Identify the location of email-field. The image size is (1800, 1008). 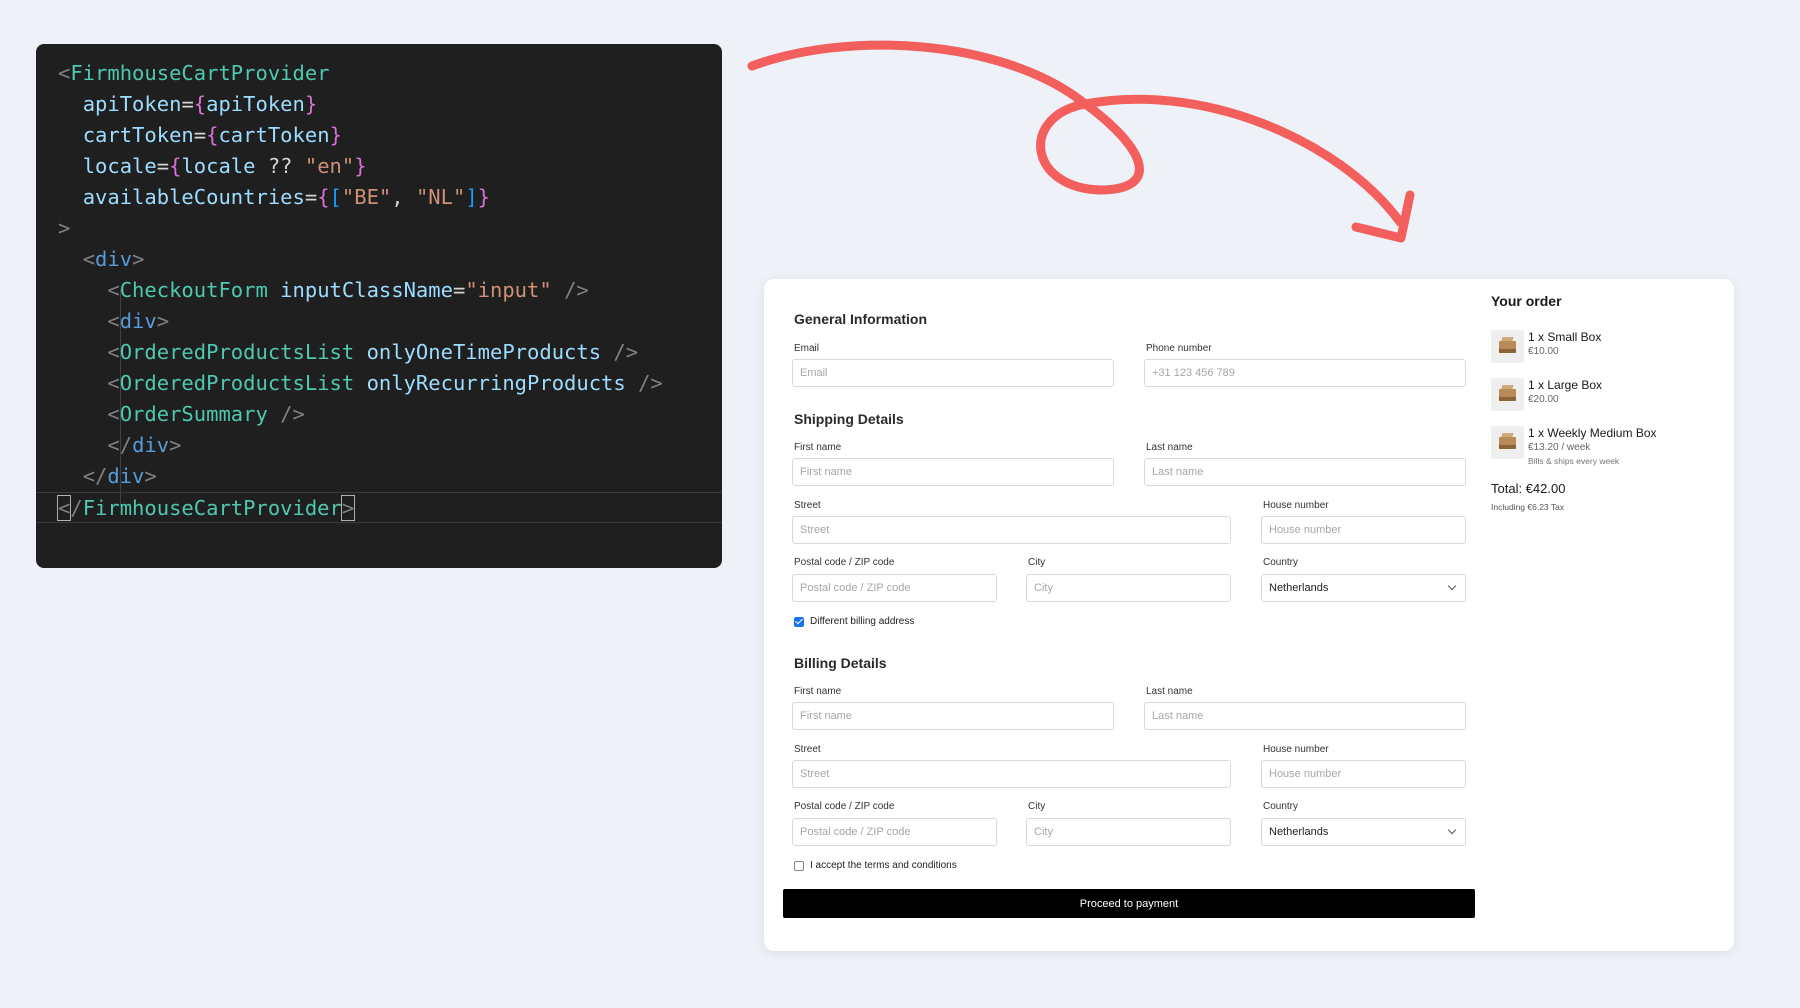
(953, 373).